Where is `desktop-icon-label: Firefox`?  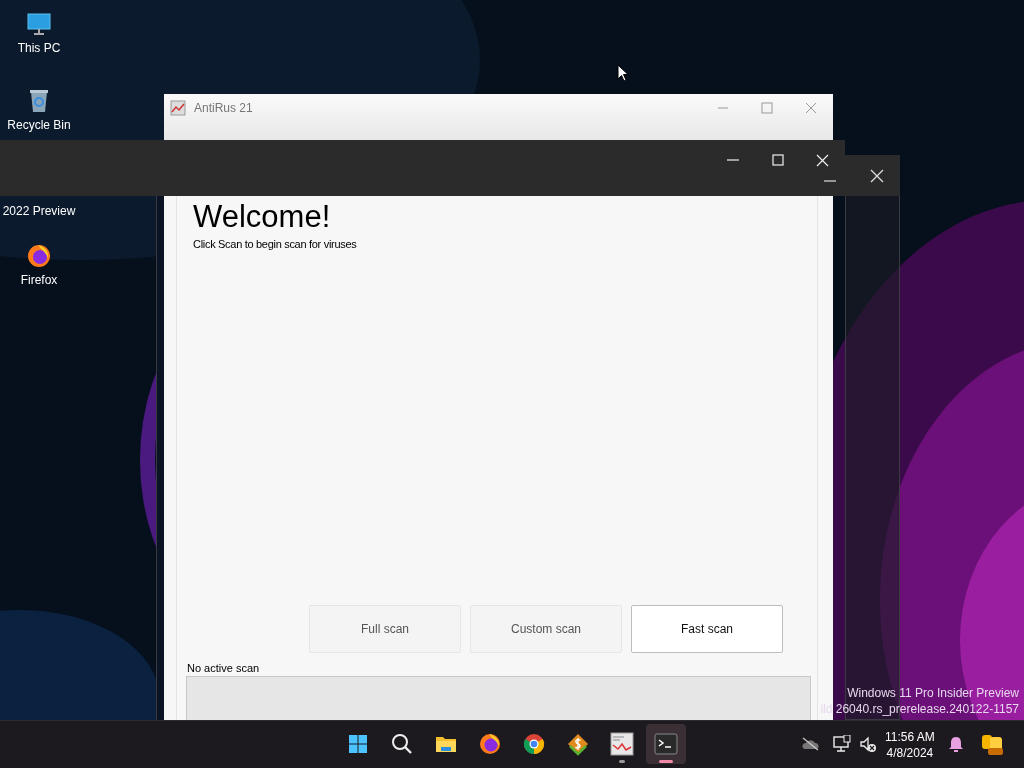 desktop-icon-label: Firefox is located at coordinates (39, 280).